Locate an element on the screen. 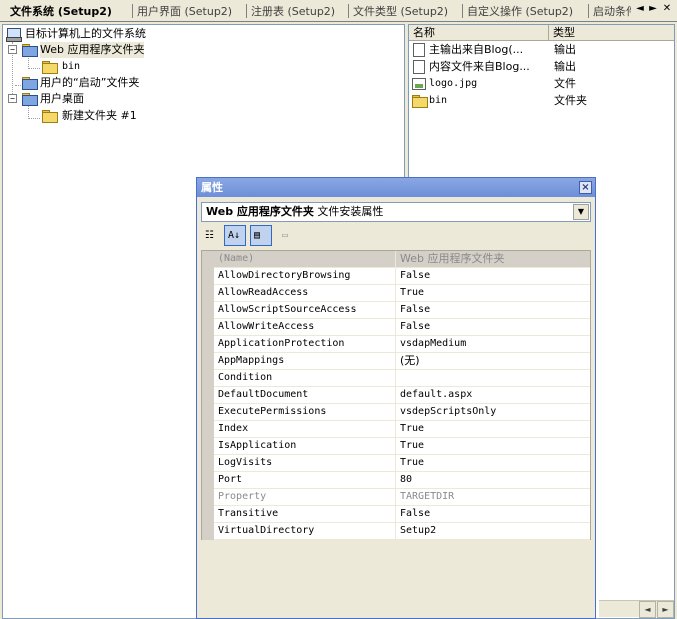 The width and height of the screenshot is (677, 619). property-row: ApplicationProtection vsdapMedium is located at coordinates (396, 344).